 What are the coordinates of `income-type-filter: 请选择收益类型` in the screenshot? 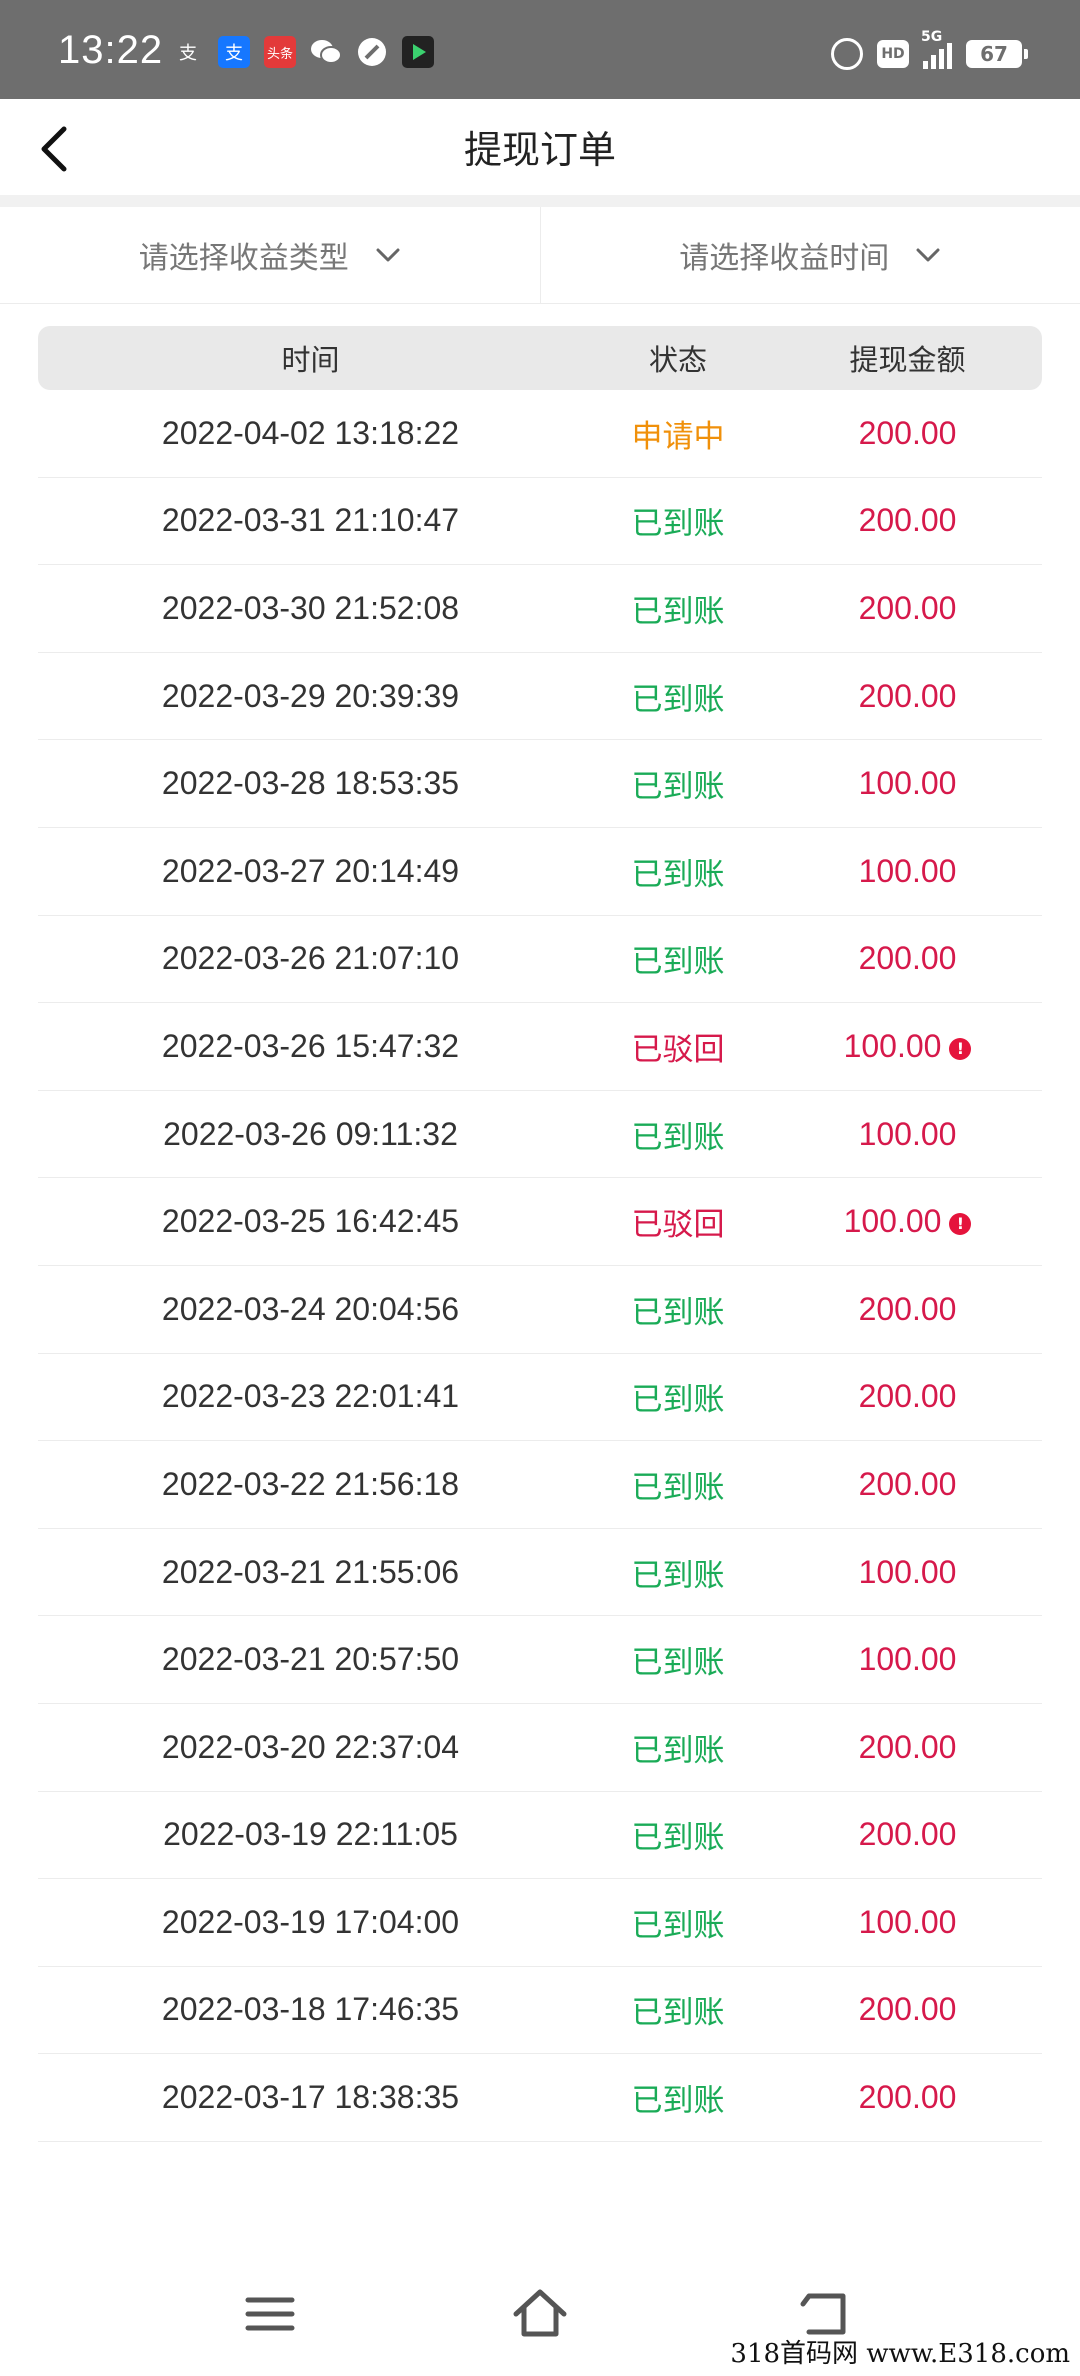 It's located at (270, 255).